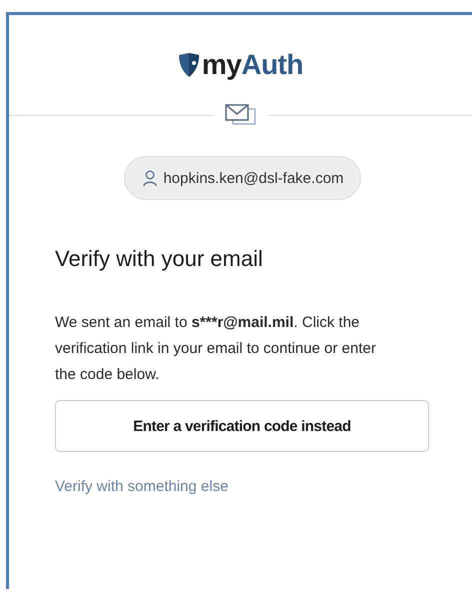 This screenshot has height=592, width=472. What do you see at coordinates (253, 65) in the screenshot?
I see `logo-text: myAuth` at bounding box center [253, 65].